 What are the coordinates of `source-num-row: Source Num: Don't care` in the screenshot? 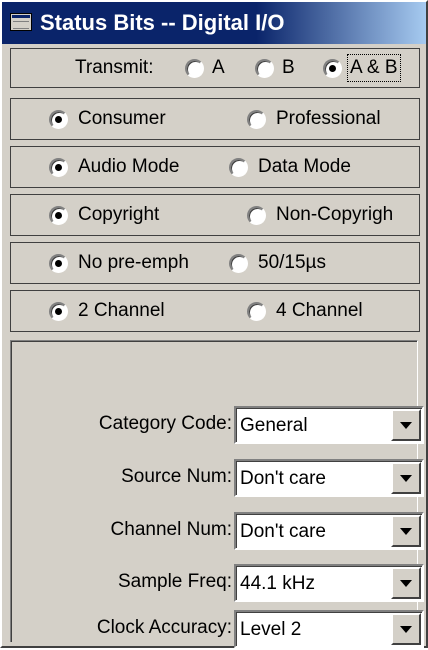 It's located at (217, 478).